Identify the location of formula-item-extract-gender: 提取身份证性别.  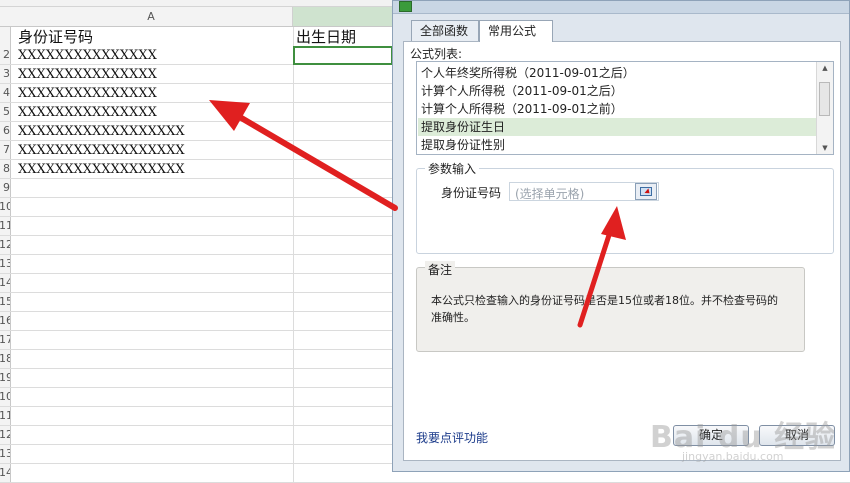
(617, 145).